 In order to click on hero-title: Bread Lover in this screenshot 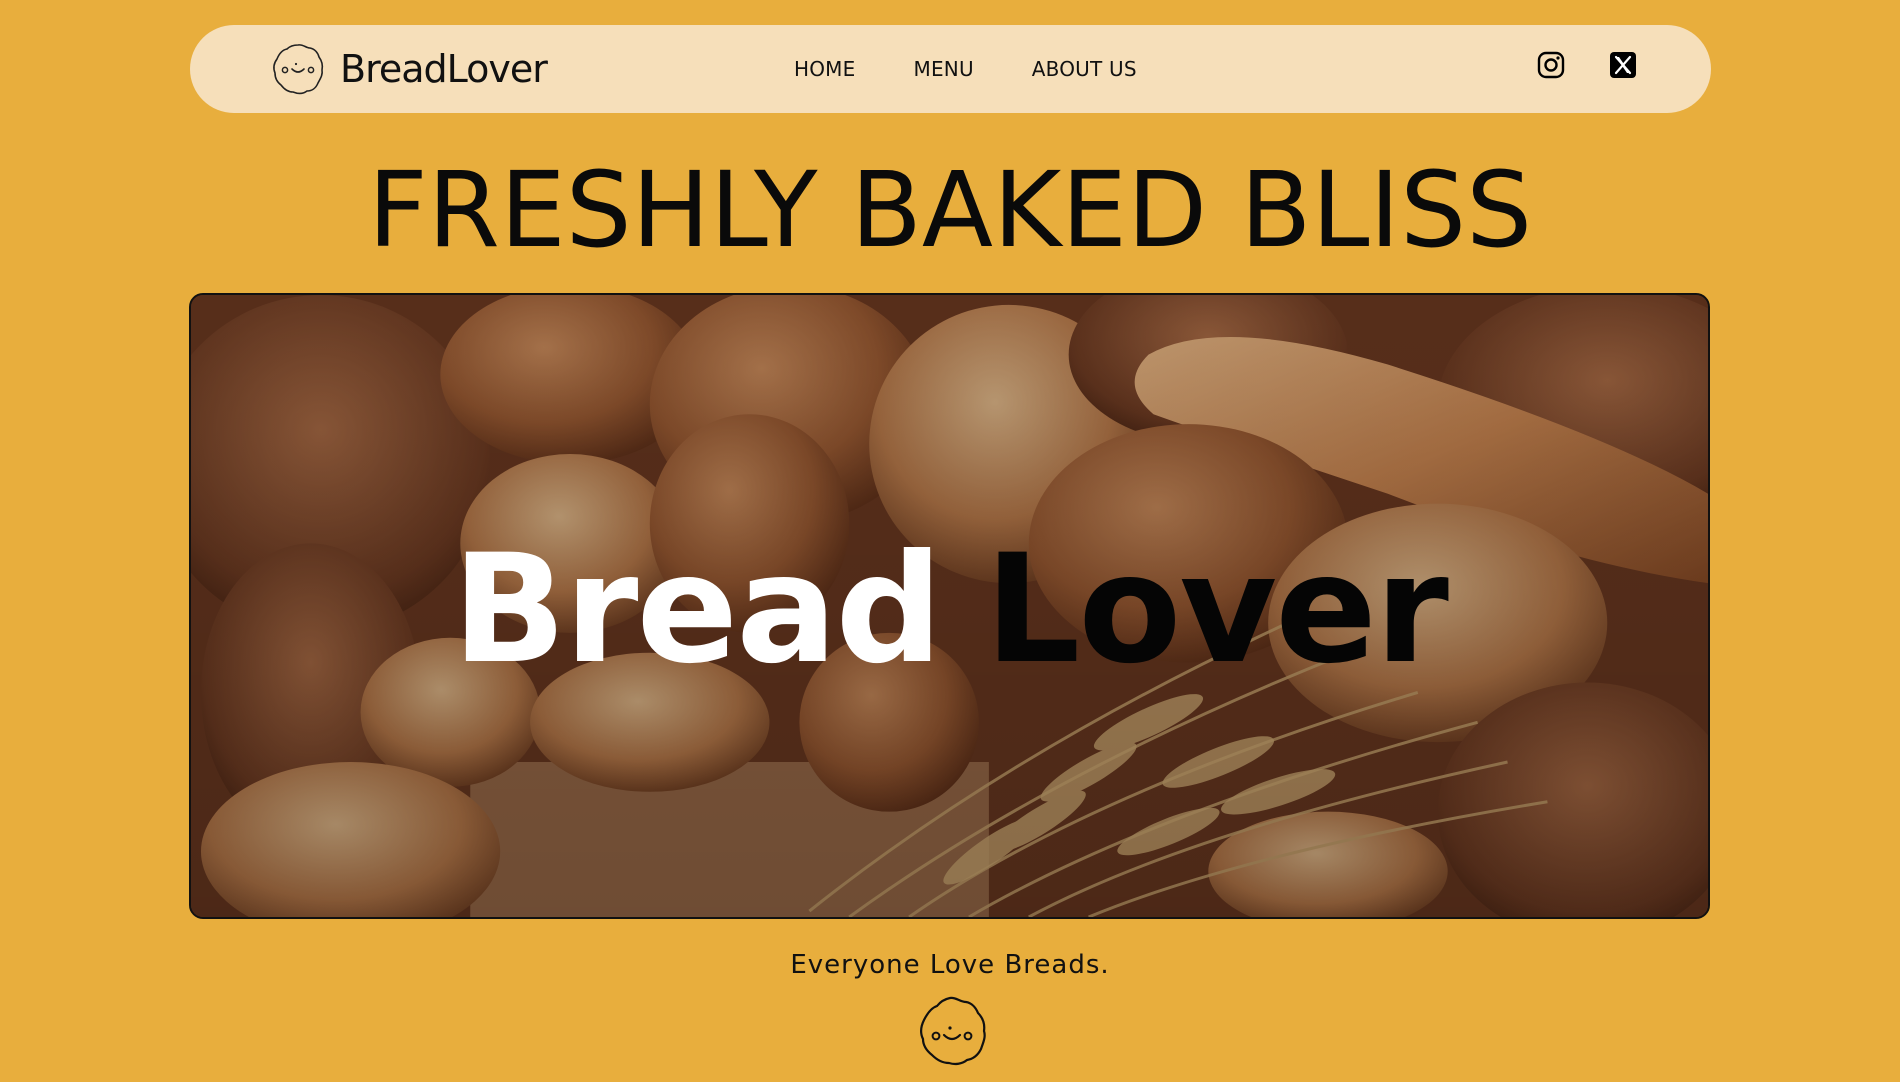, I will do `click(949, 610)`.